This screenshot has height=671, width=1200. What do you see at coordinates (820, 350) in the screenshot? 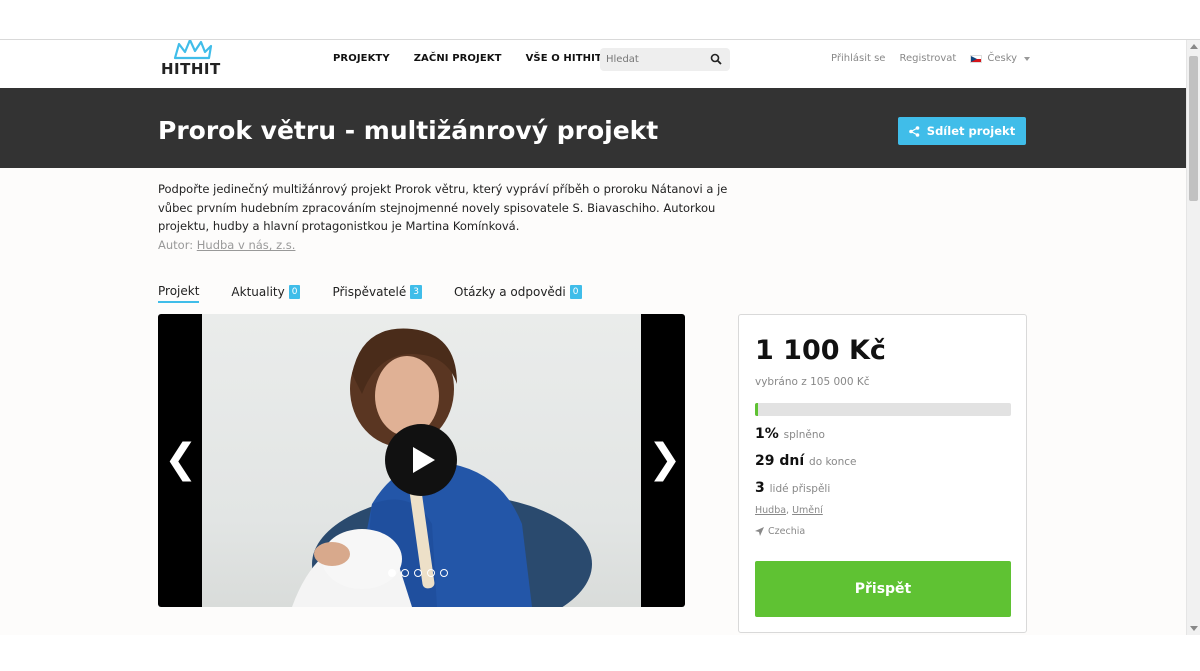
I see `raised-amount: 1 100 Kč` at bounding box center [820, 350].